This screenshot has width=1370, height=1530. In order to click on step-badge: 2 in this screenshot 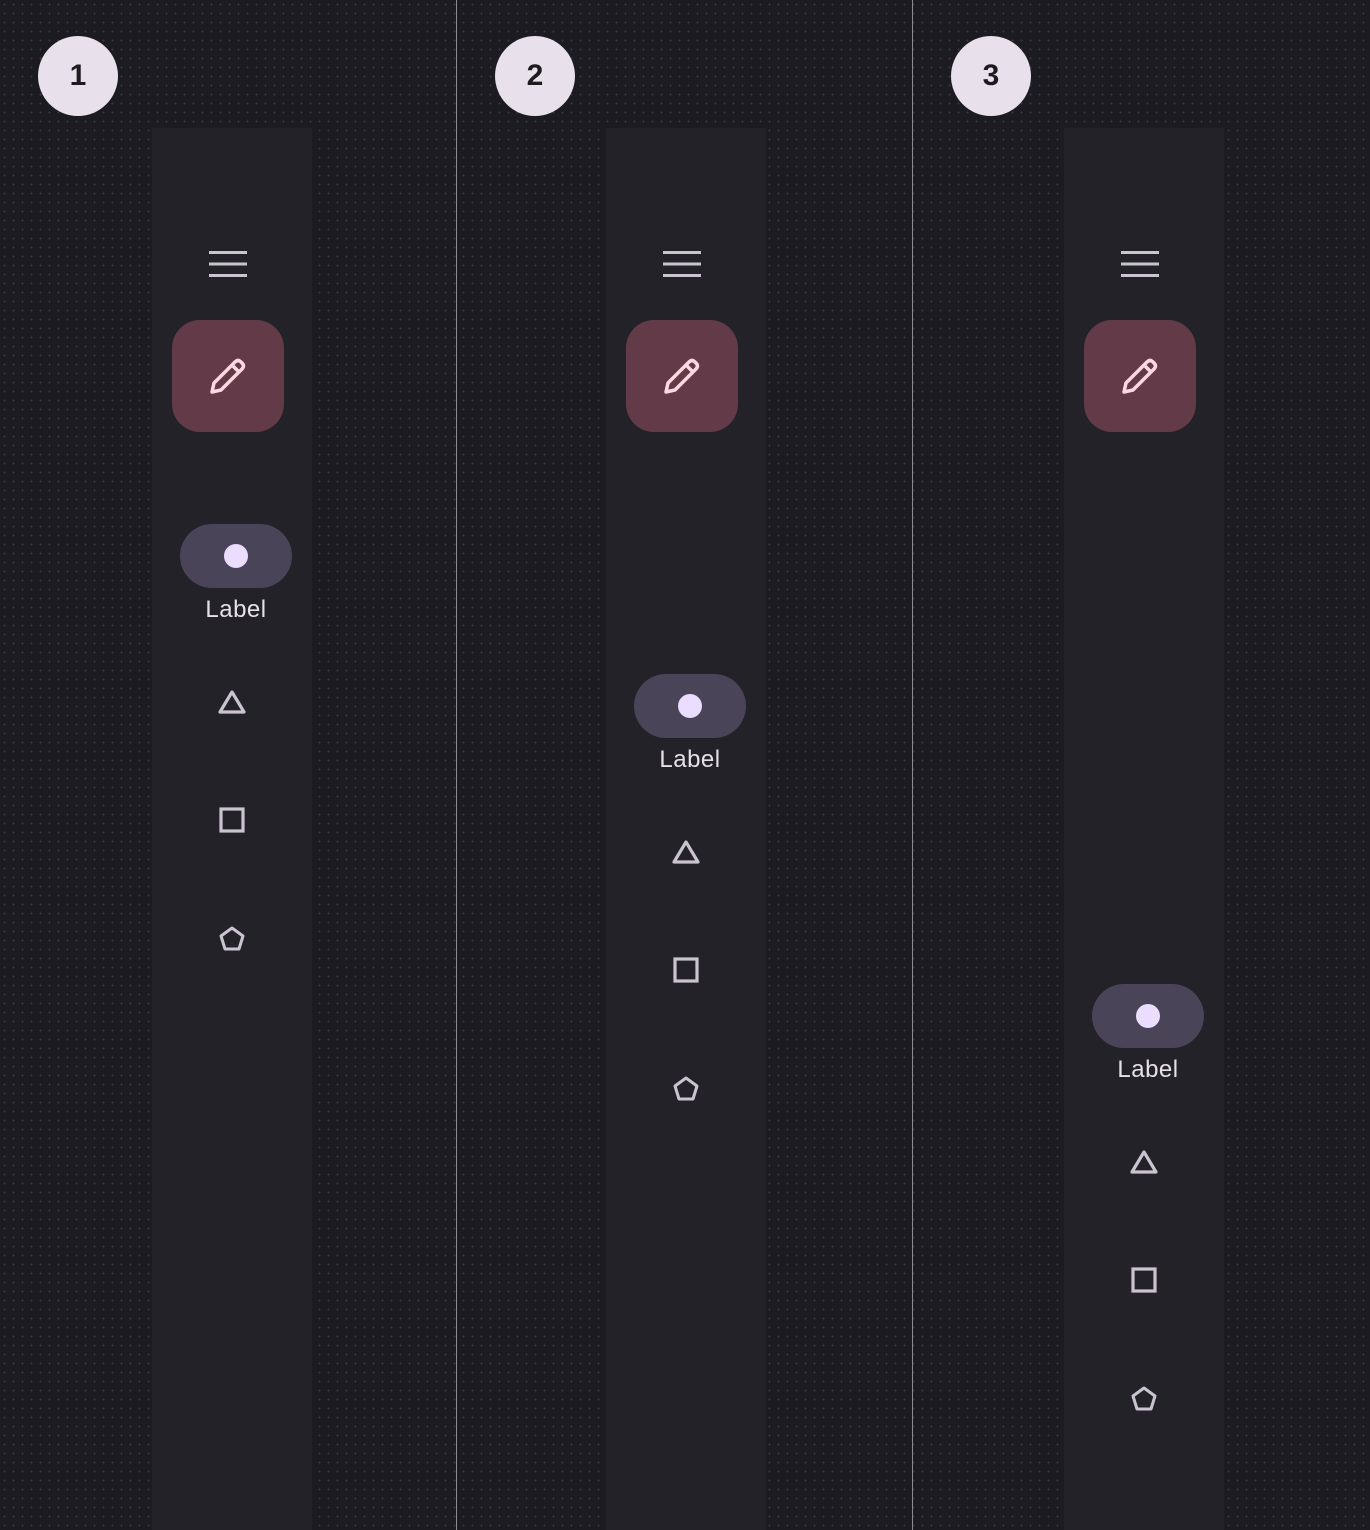, I will do `click(535, 76)`.